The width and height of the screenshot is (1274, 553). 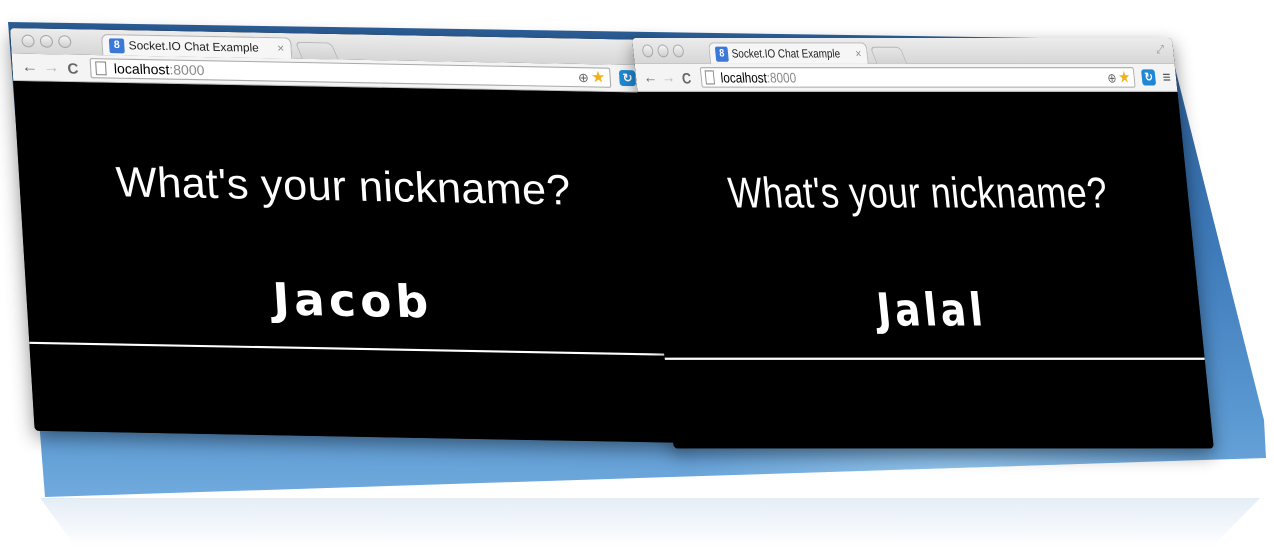 I want to click on browser-tab: 8 Socket.IO Chat Example ×, so click(x=788, y=53).